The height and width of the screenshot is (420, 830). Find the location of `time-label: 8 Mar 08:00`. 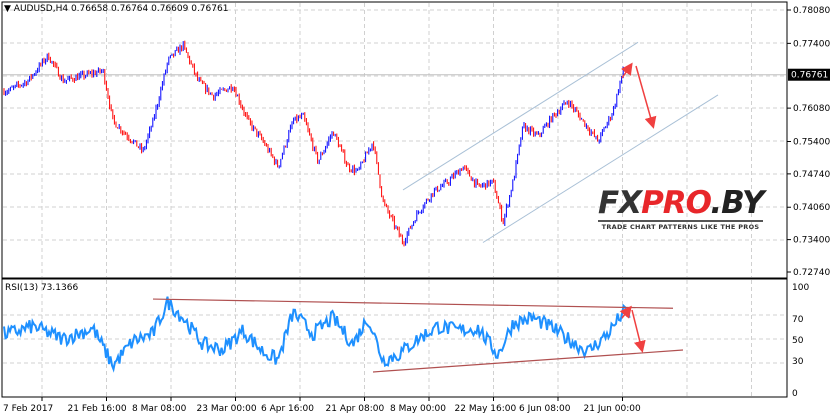

time-label: 8 Mar 08:00 is located at coordinates (159, 409).